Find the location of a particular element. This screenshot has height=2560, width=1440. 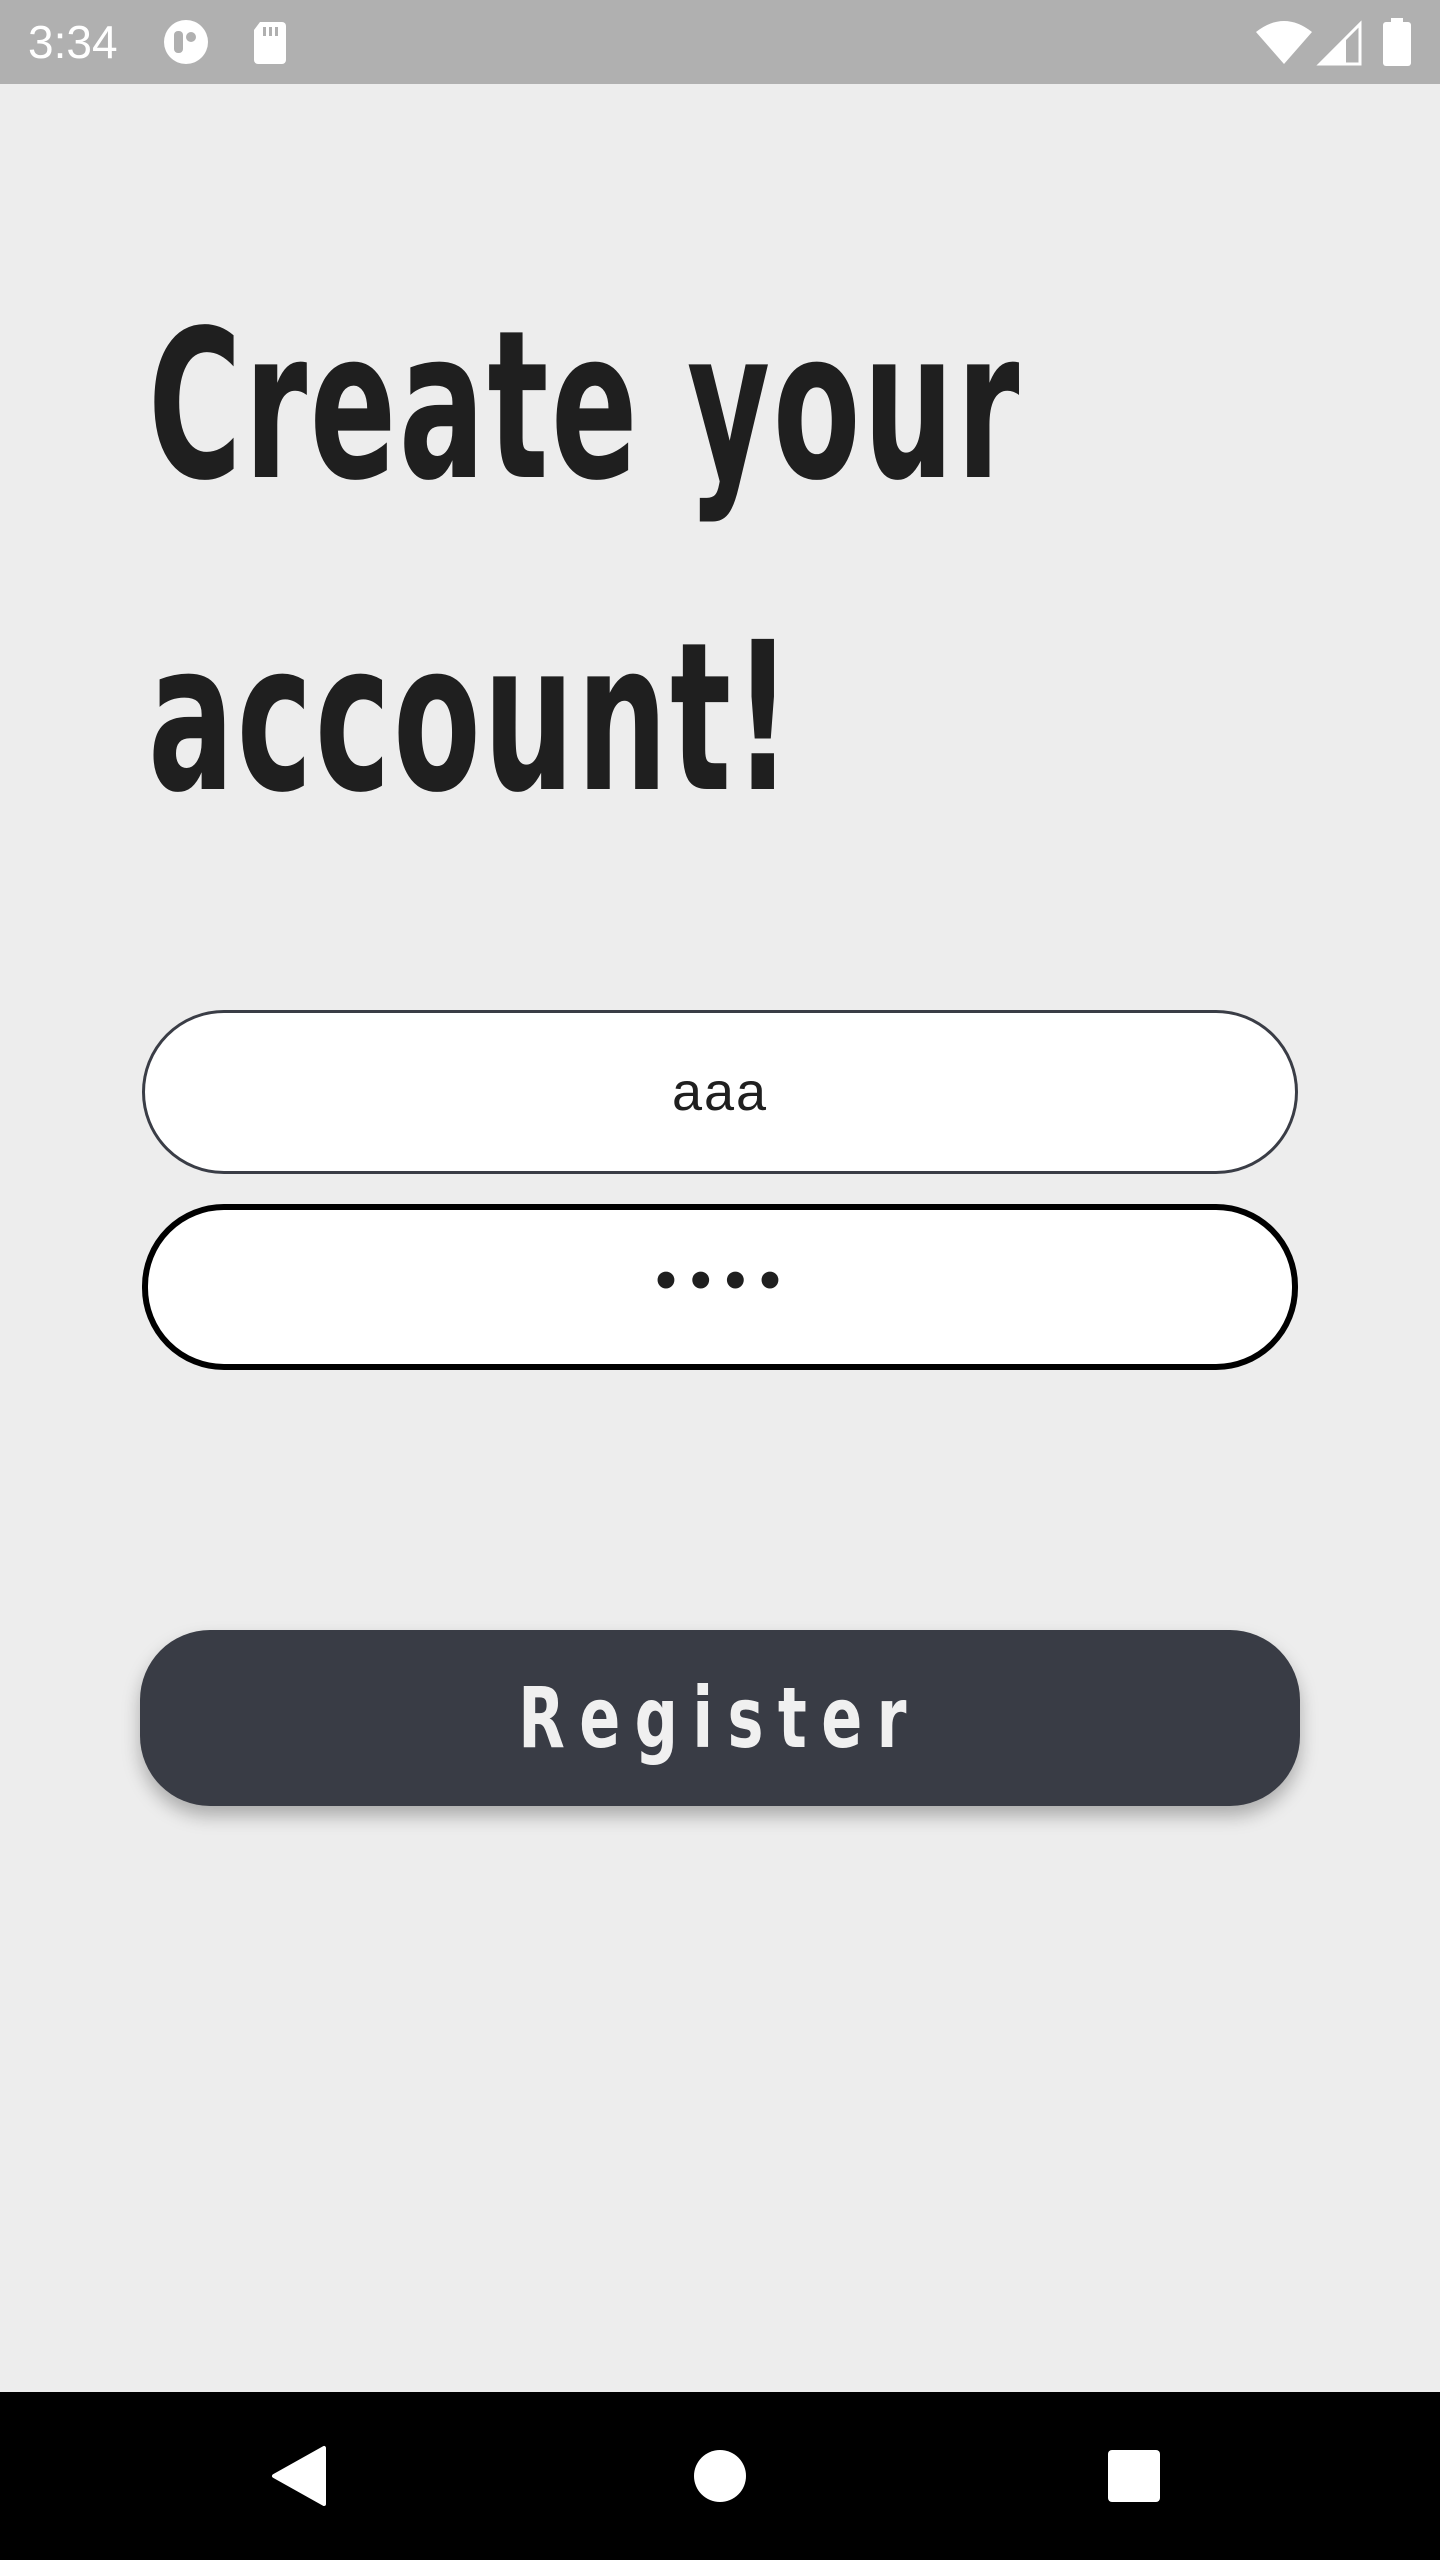

username-value: aaa is located at coordinates (720, 1092).